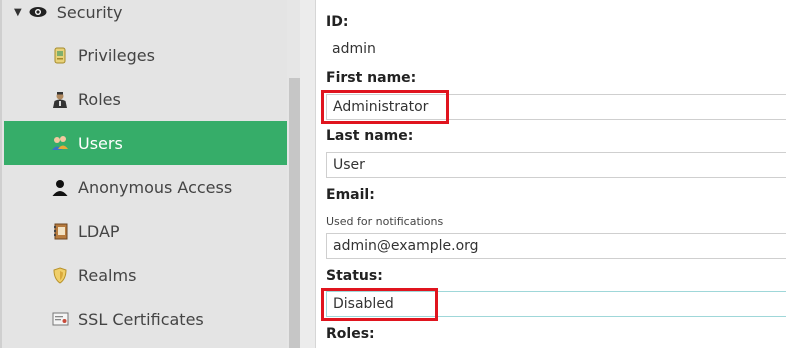  I want to click on roles-label: Roles:, so click(350, 334).